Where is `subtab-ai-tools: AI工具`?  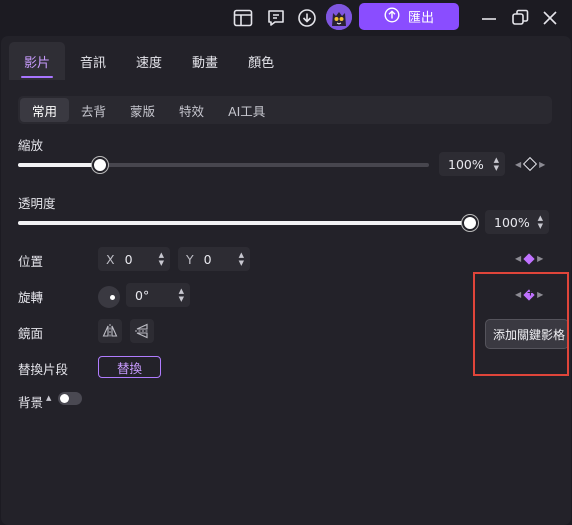
subtab-ai-tools: AI工具 is located at coordinates (246, 110).